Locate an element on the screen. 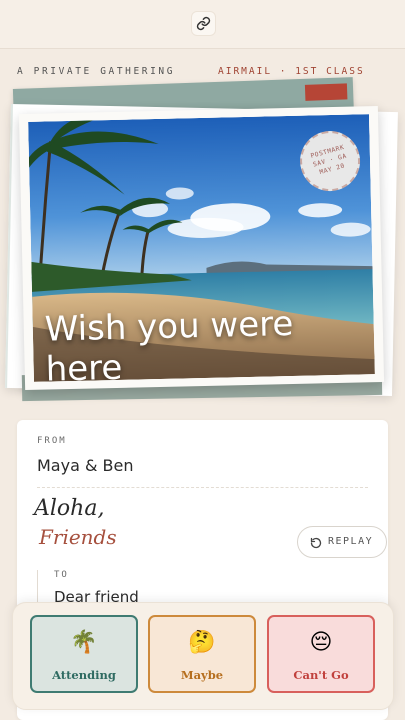 The image size is (405, 720). rsvp-cant-go-button: 😔 Can't Go is located at coordinates (321, 654).